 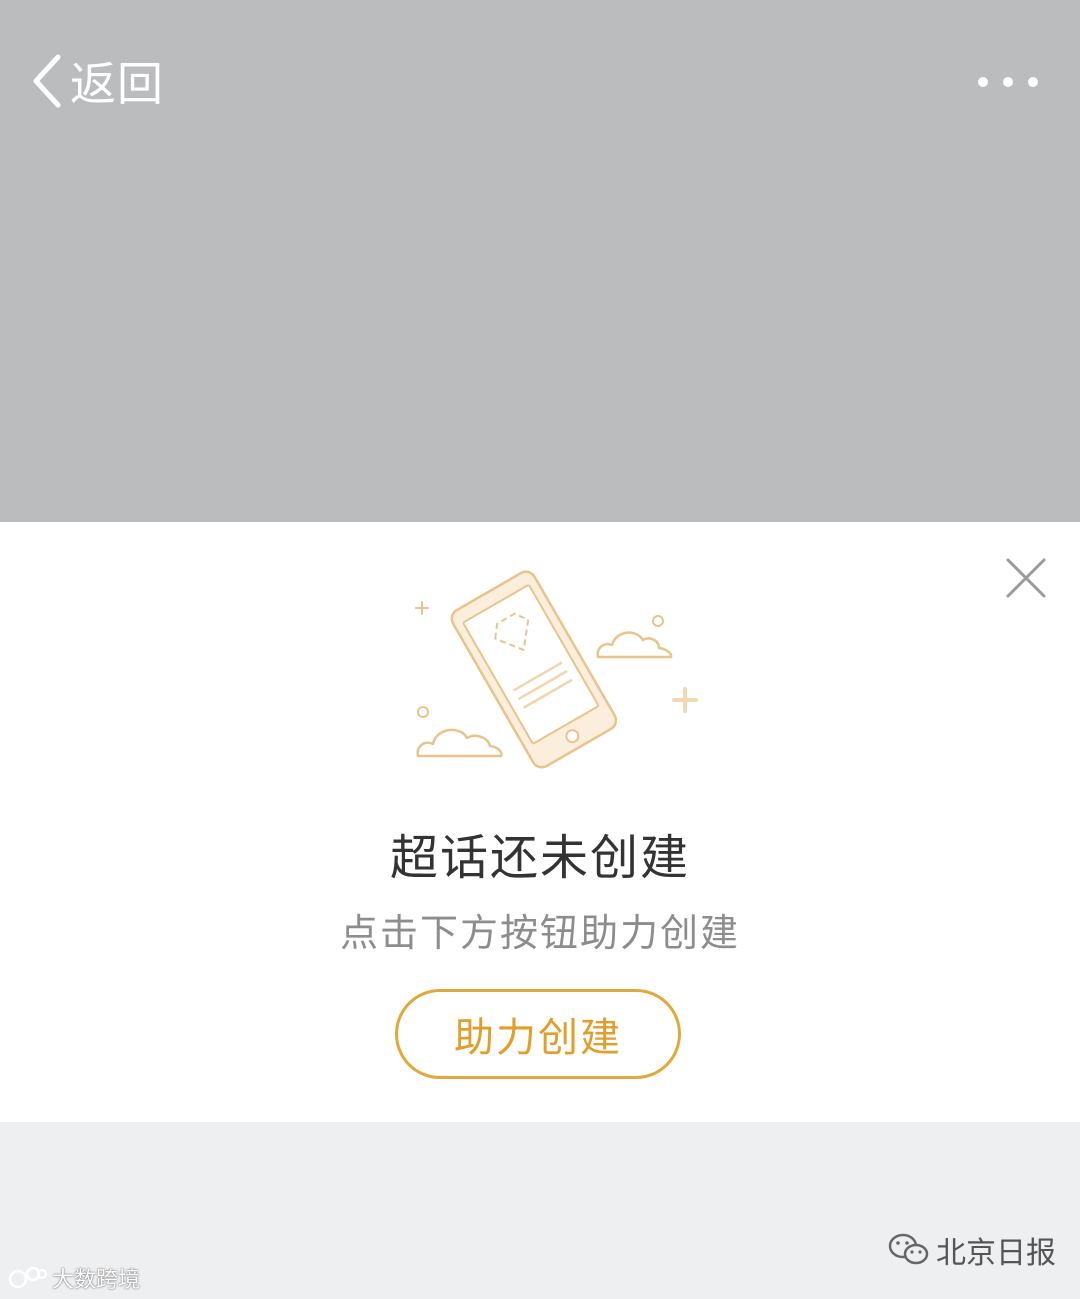 I want to click on phone-illustration-icon, so click(x=556, y=669).